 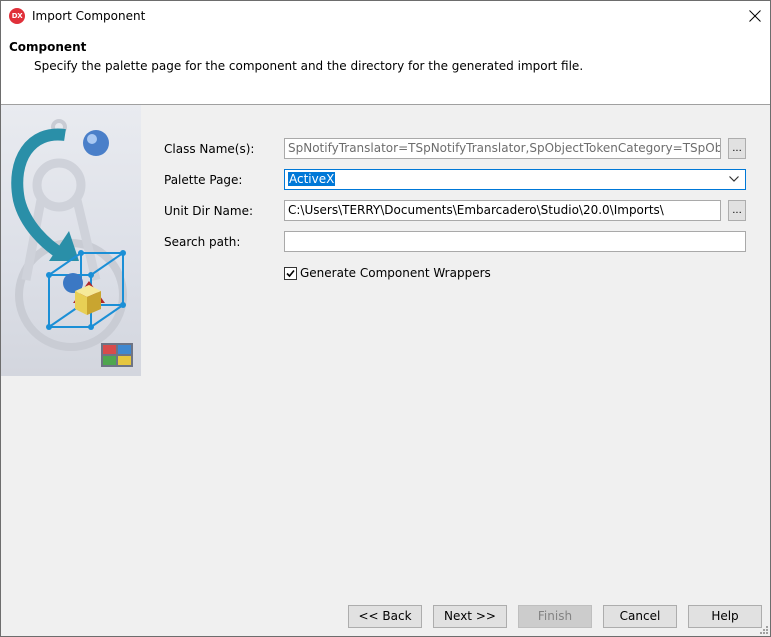 What do you see at coordinates (725, 616) in the screenshot?
I see `help-button: Help` at bounding box center [725, 616].